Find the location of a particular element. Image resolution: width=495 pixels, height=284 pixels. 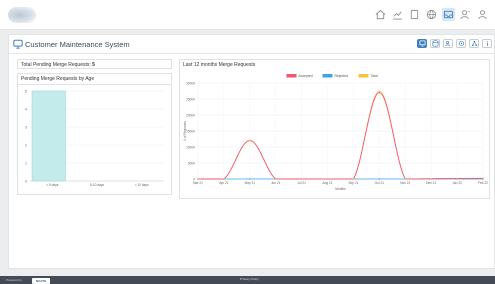

page-footer: Powered by NCATS Privacy Policy is located at coordinates (247, 280).